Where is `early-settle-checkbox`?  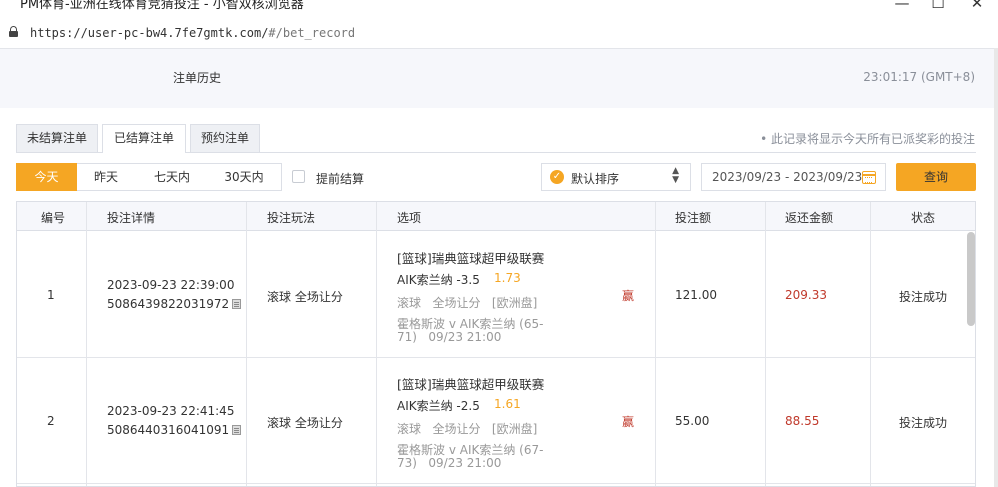
early-settle-checkbox is located at coordinates (298, 176).